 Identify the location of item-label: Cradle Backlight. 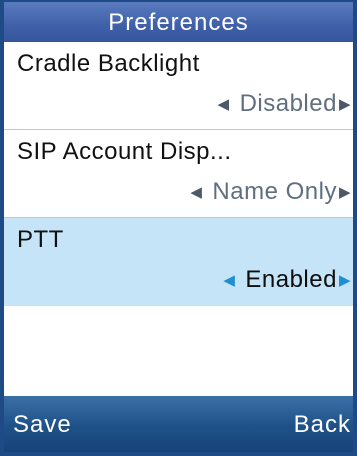
(108, 63).